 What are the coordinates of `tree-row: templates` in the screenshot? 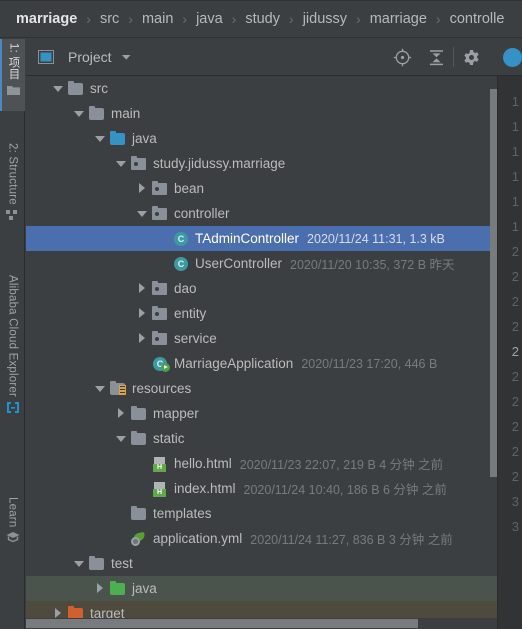 It's located at (261, 513).